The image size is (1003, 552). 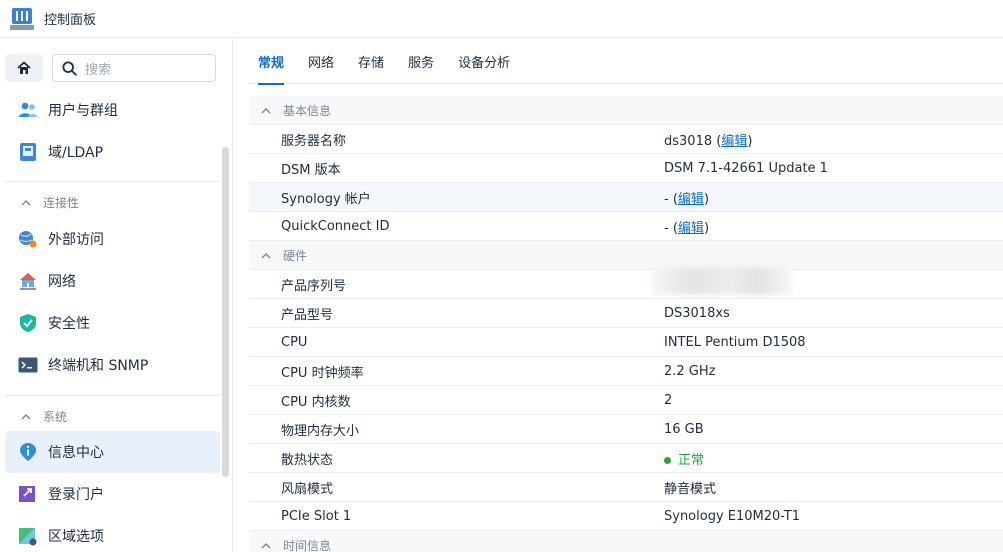 I want to click on row-value: INTEL Pentium D1508, so click(x=735, y=342).